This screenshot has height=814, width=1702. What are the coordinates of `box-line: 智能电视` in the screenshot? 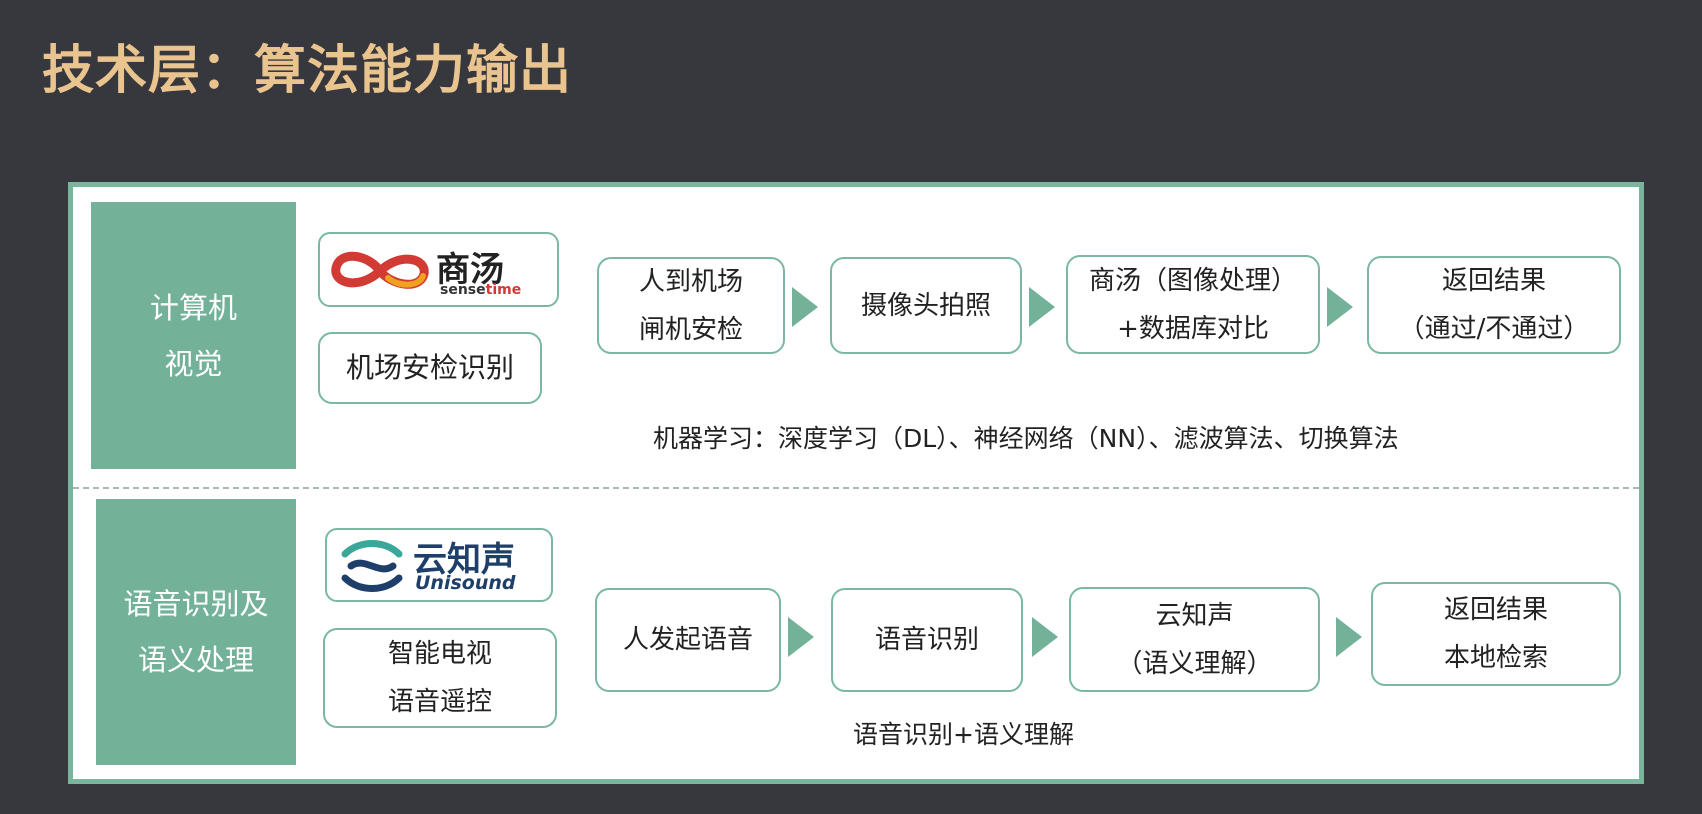 It's located at (439, 654).